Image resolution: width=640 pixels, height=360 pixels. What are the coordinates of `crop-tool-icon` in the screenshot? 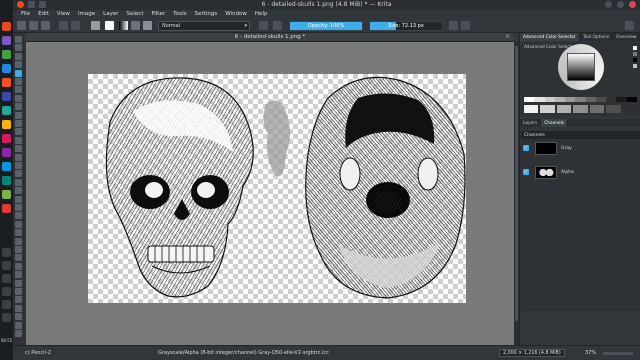 It's located at (18, 174).